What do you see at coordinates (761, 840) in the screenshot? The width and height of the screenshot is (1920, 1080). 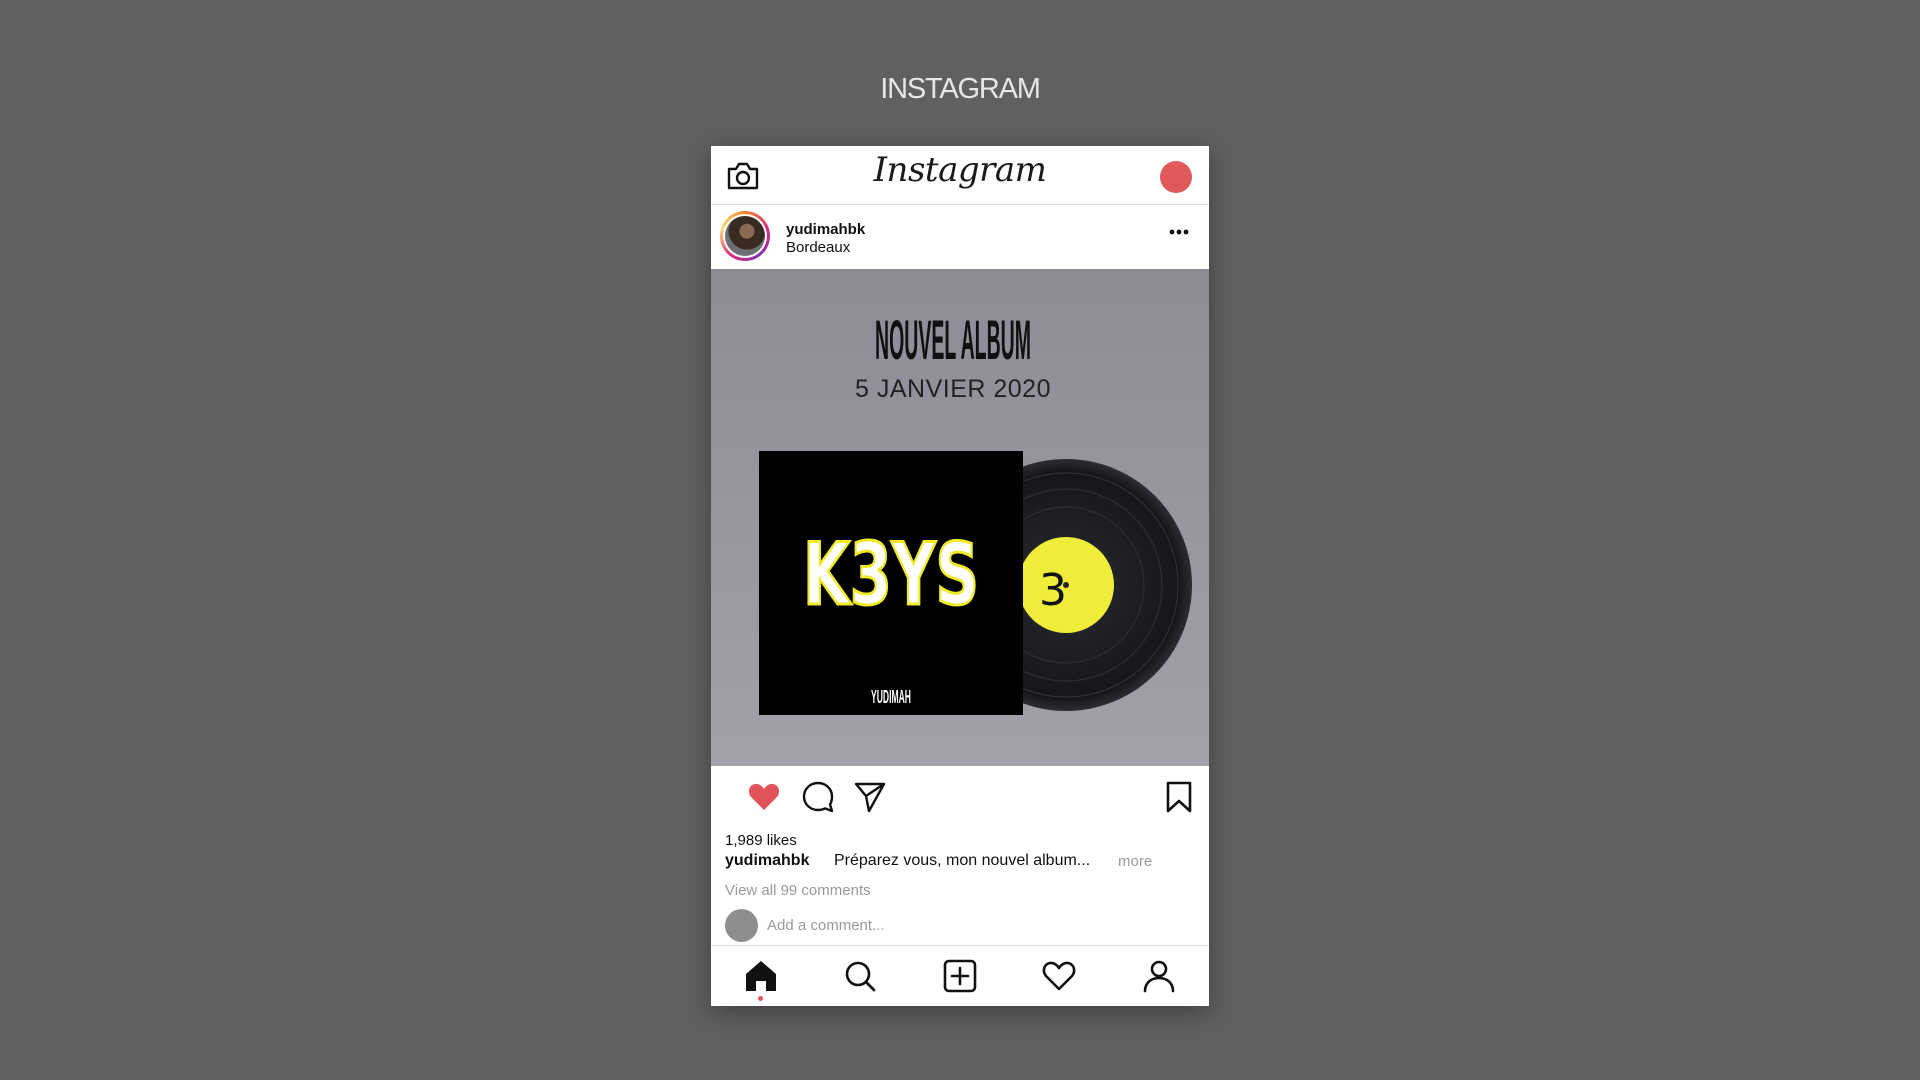 I see `likes-count: 1,989 likes` at bounding box center [761, 840].